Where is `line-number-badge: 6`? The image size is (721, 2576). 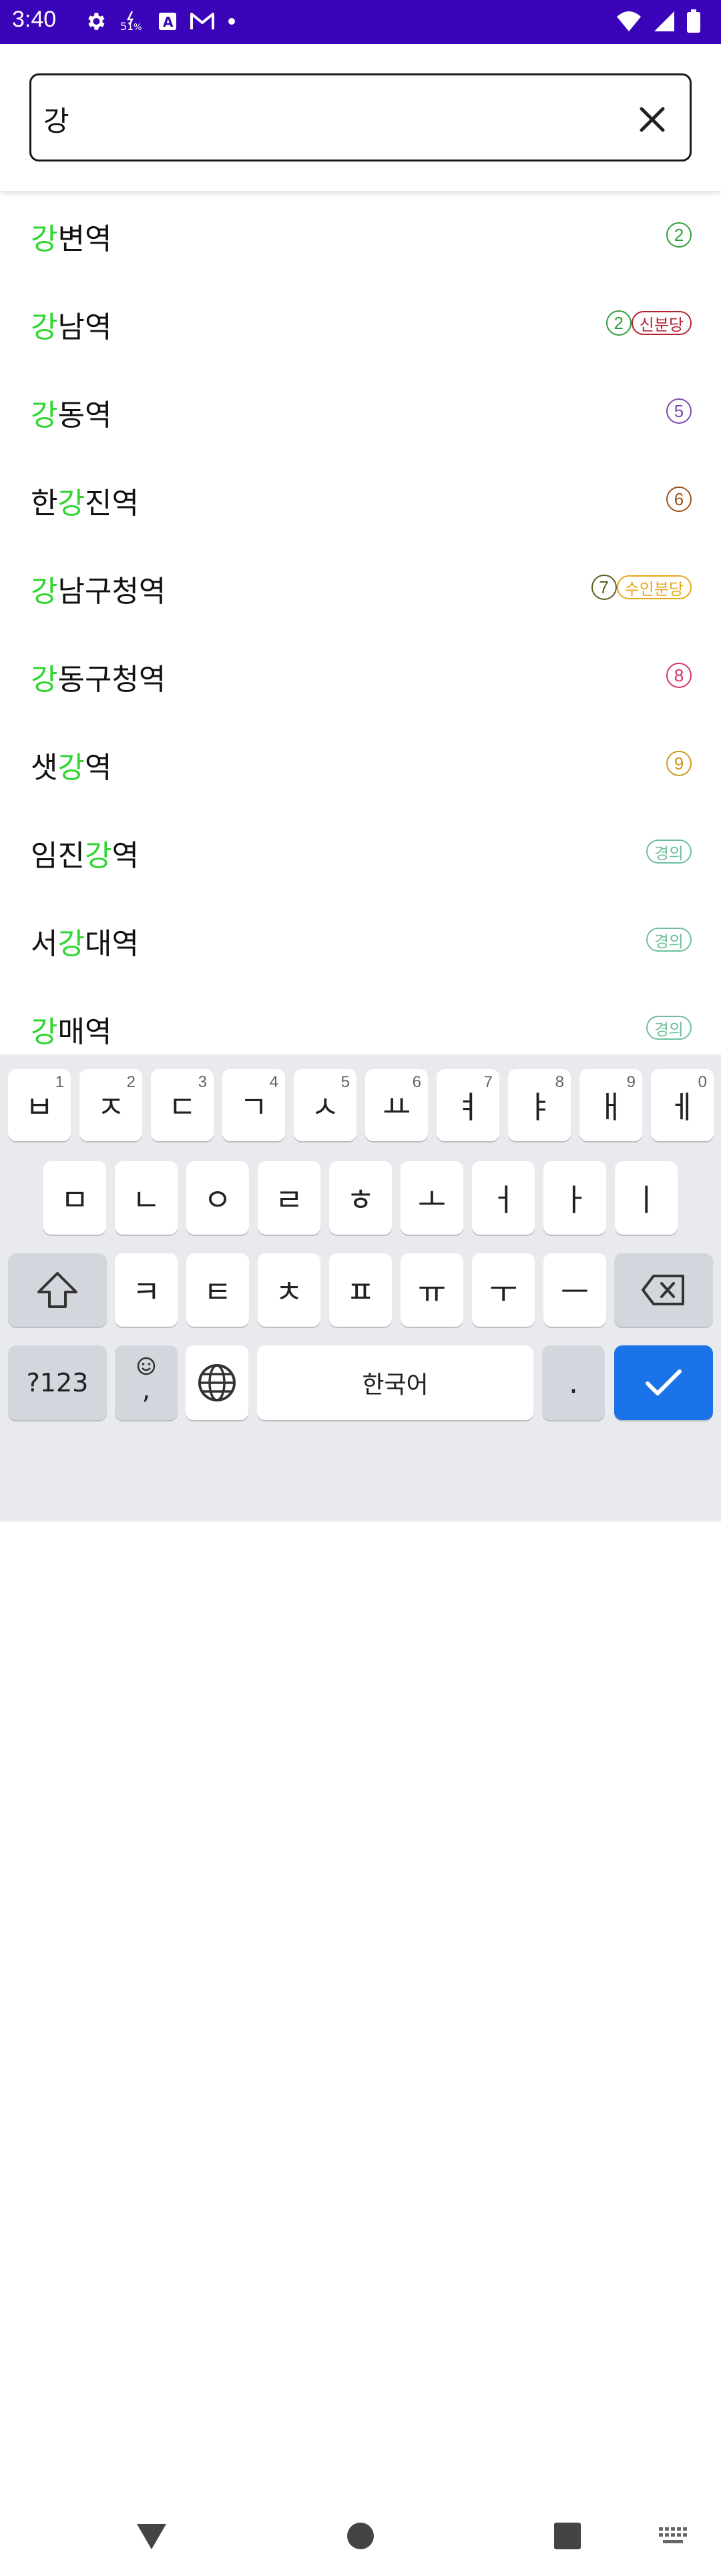 line-number-badge: 6 is located at coordinates (679, 499).